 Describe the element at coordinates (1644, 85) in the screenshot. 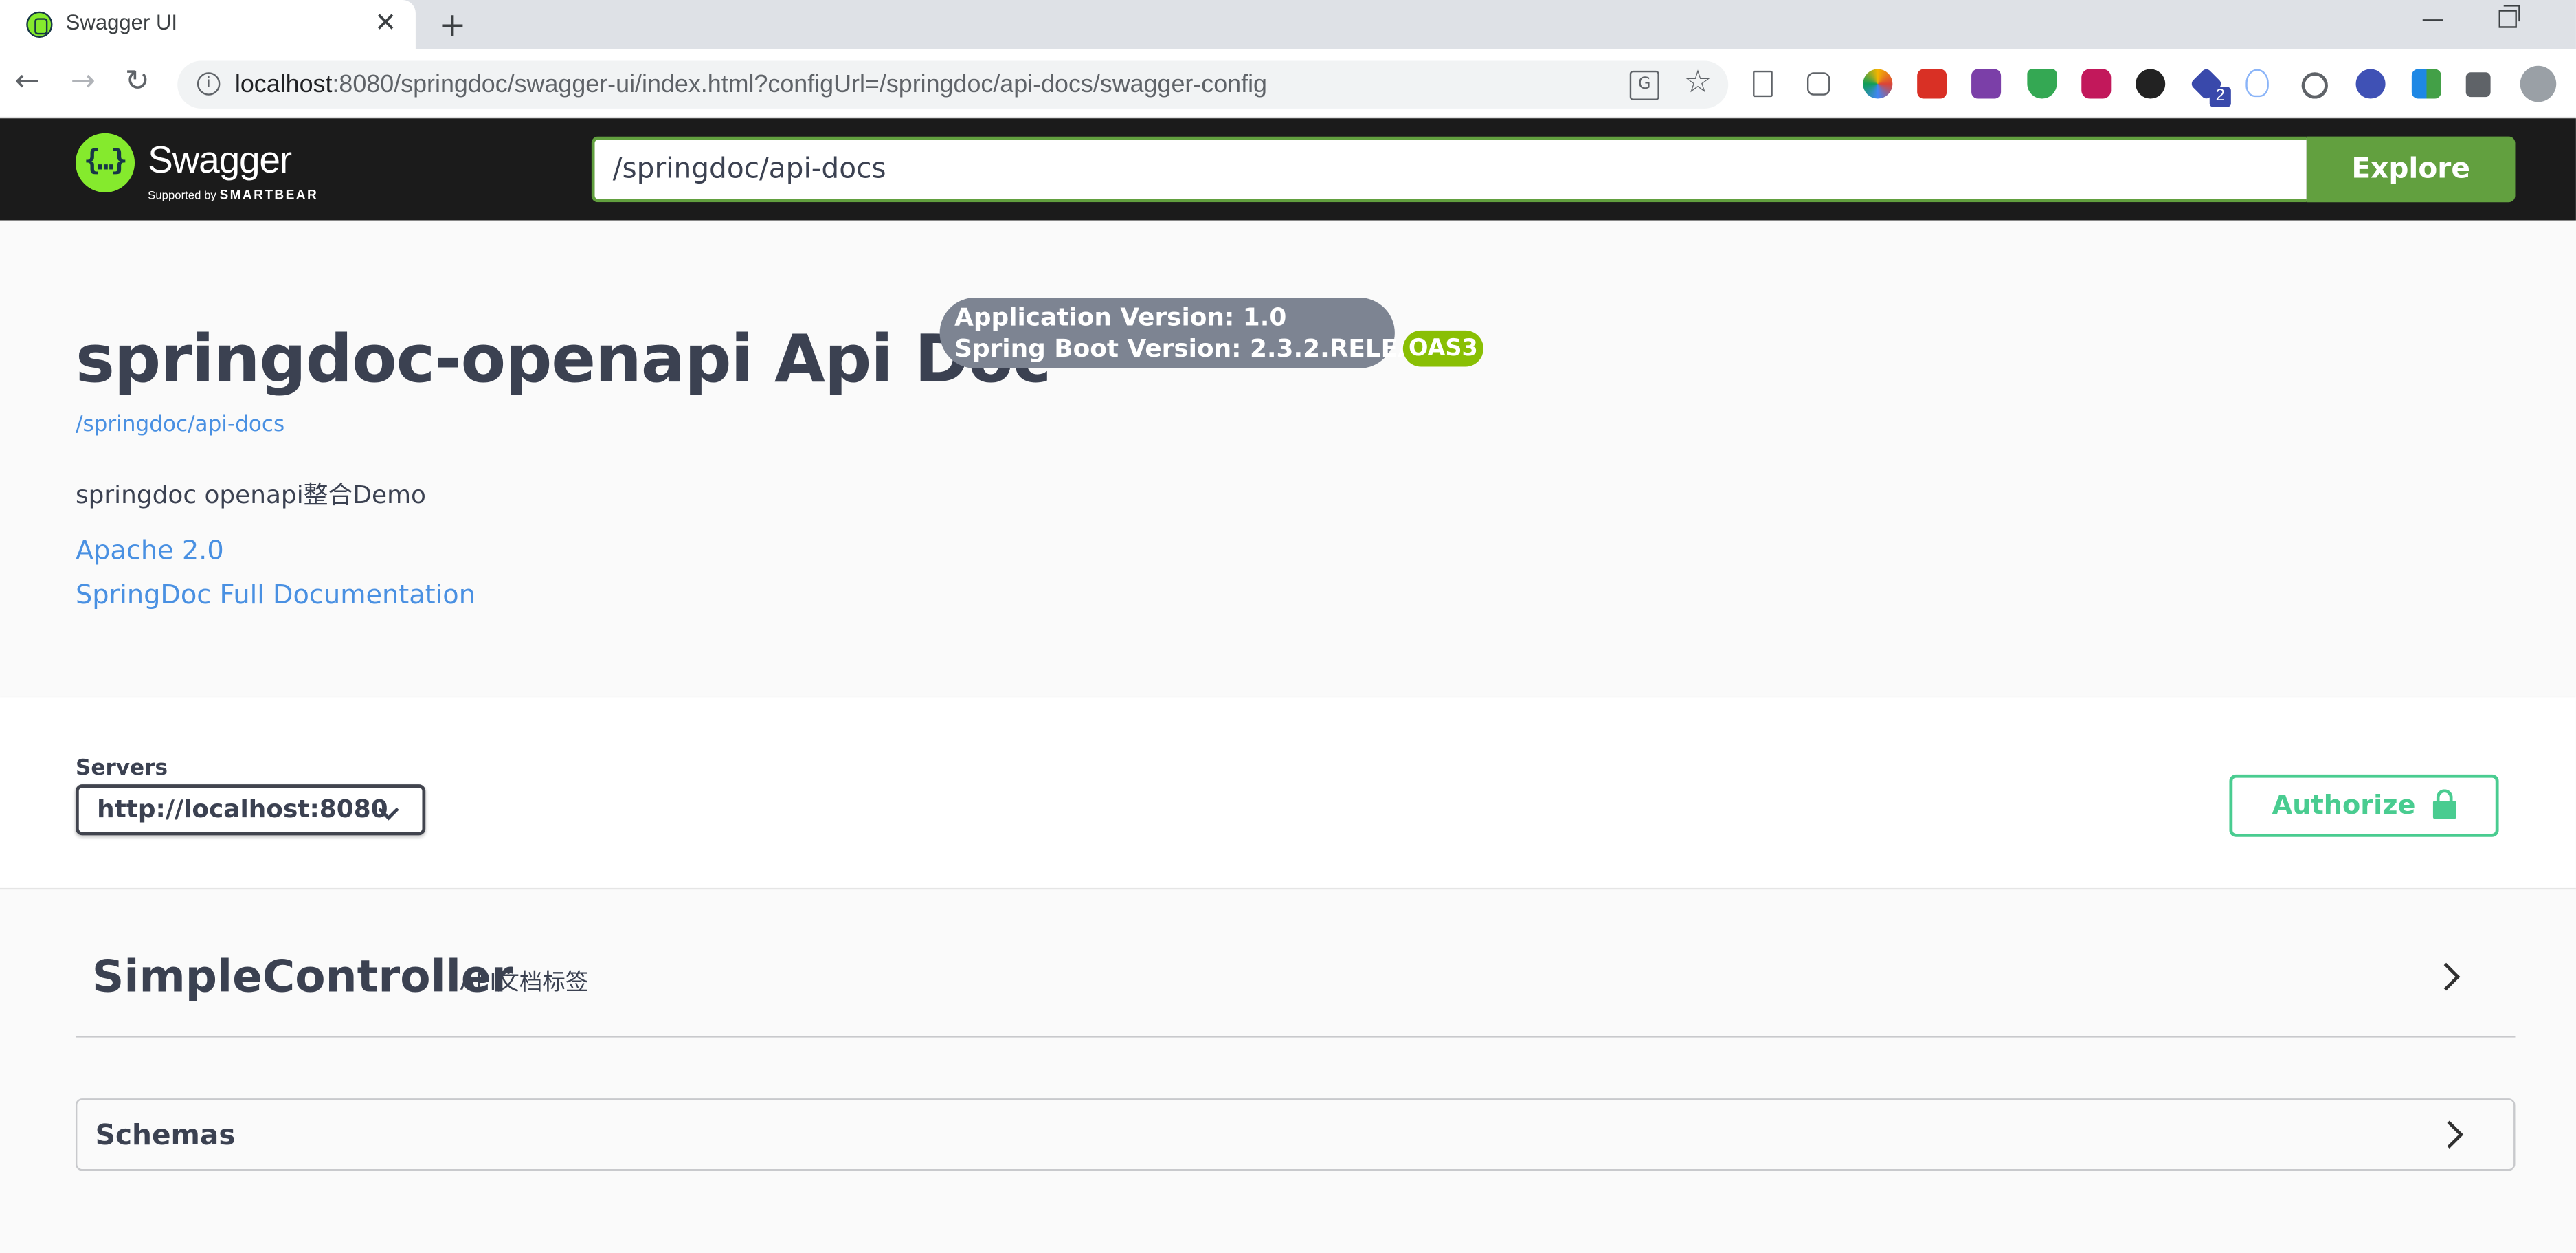

I see `translate-icon: G` at that location.